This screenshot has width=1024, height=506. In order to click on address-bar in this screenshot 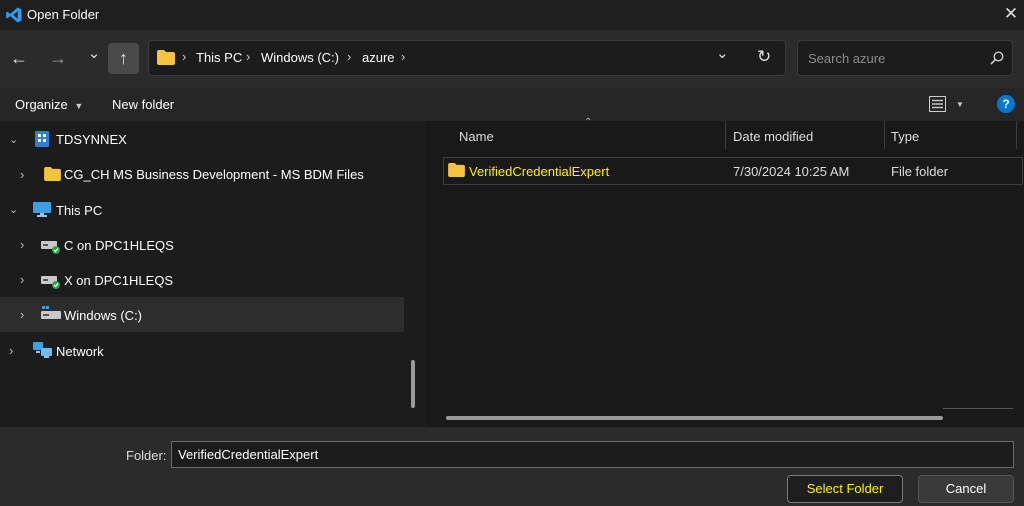, I will do `click(467, 58)`.